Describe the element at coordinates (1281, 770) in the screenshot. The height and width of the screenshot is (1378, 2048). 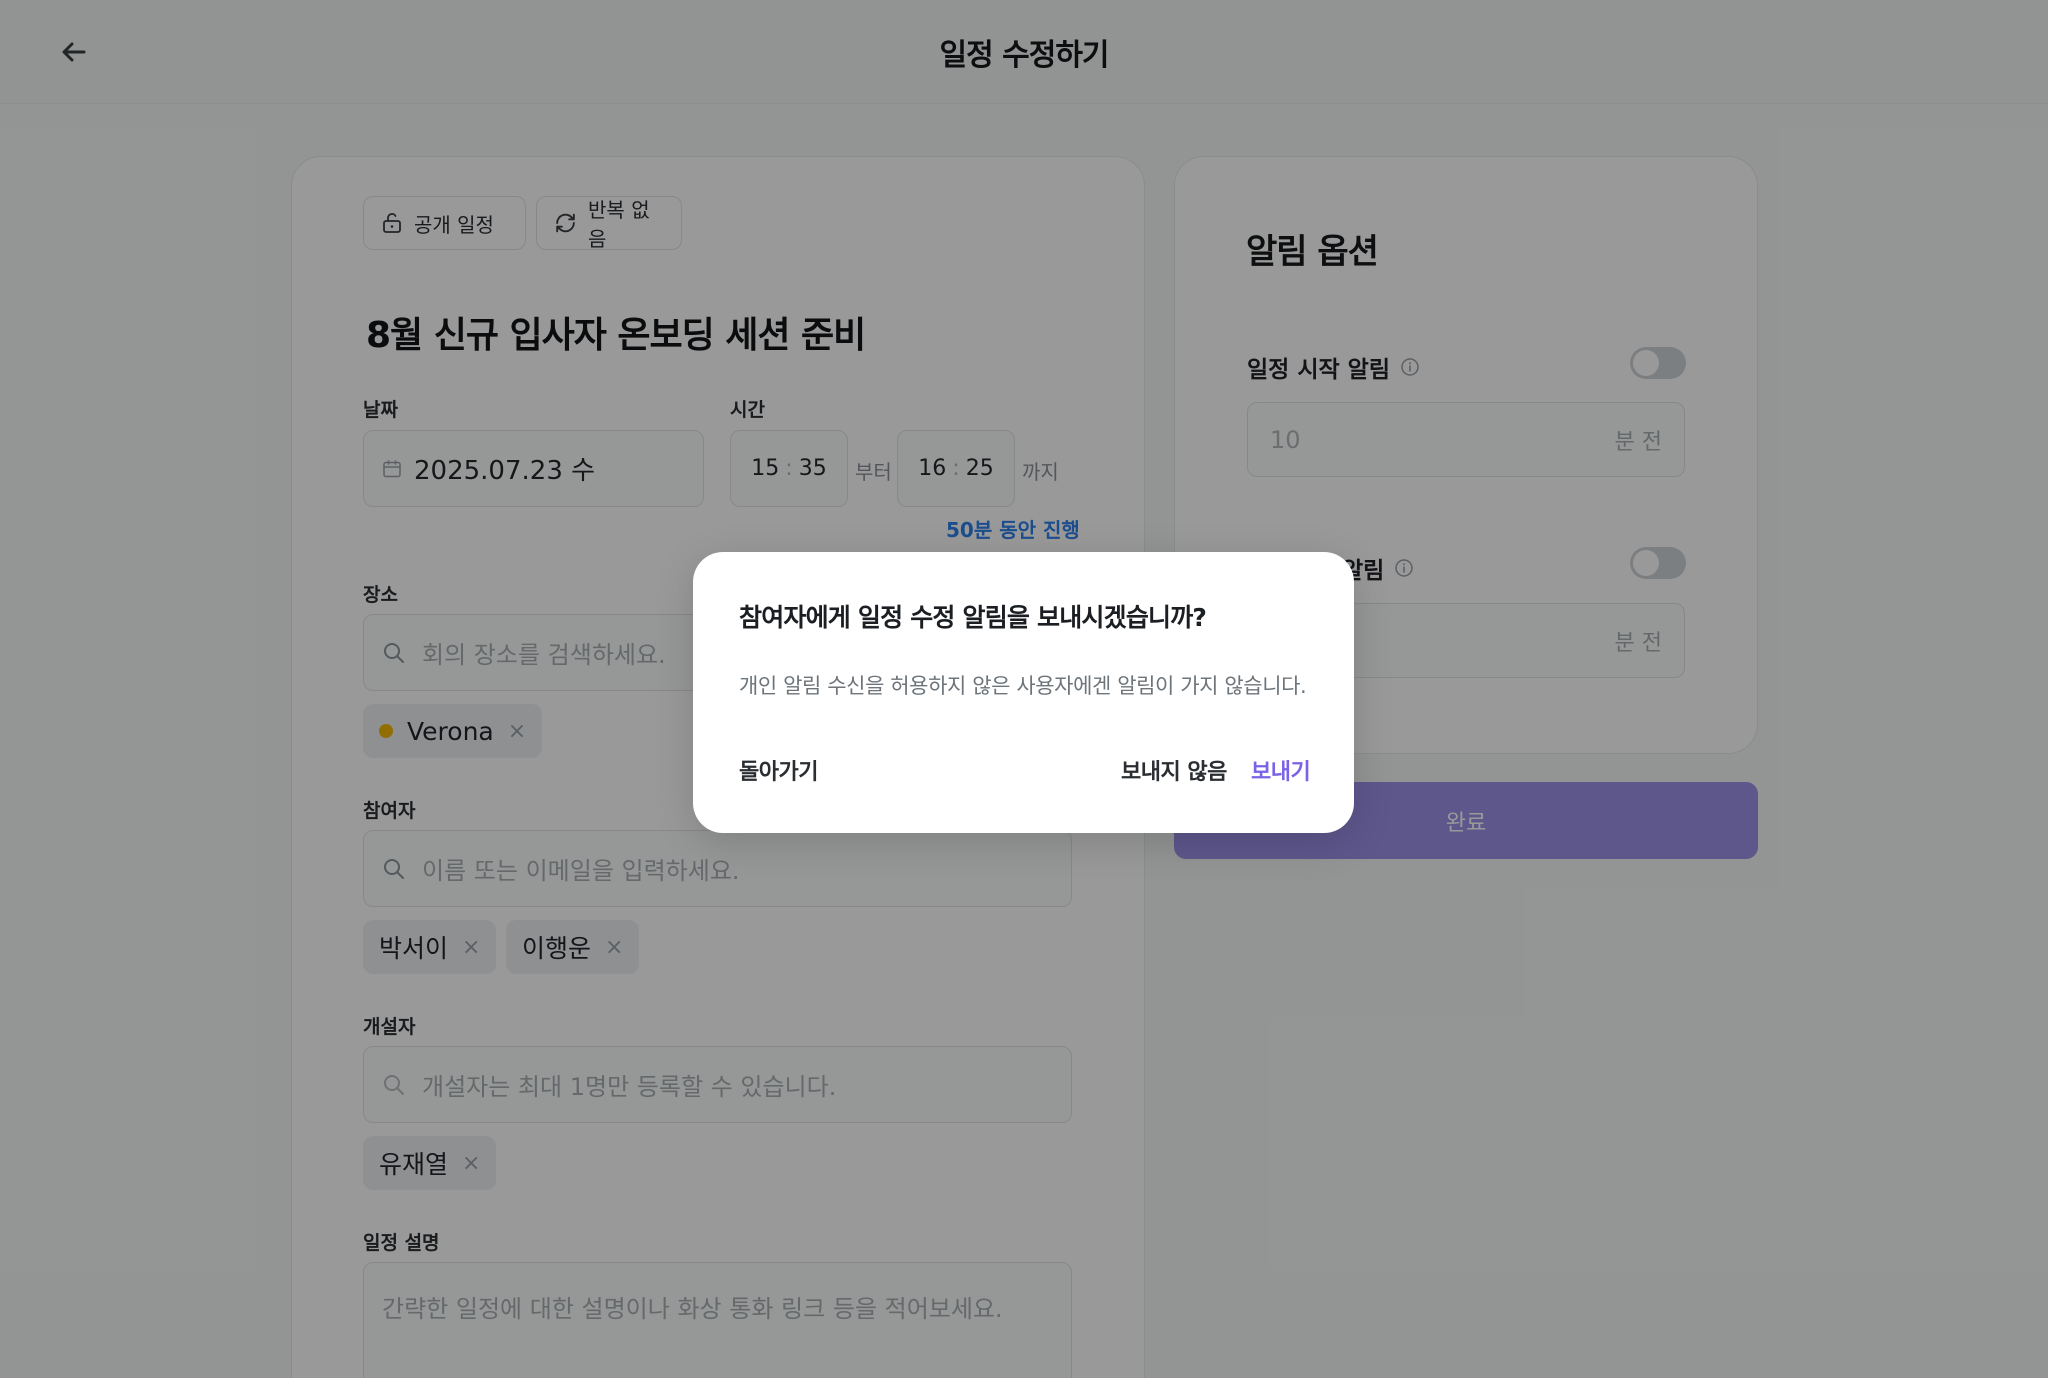
I see `send-button: 보내기` at that location.